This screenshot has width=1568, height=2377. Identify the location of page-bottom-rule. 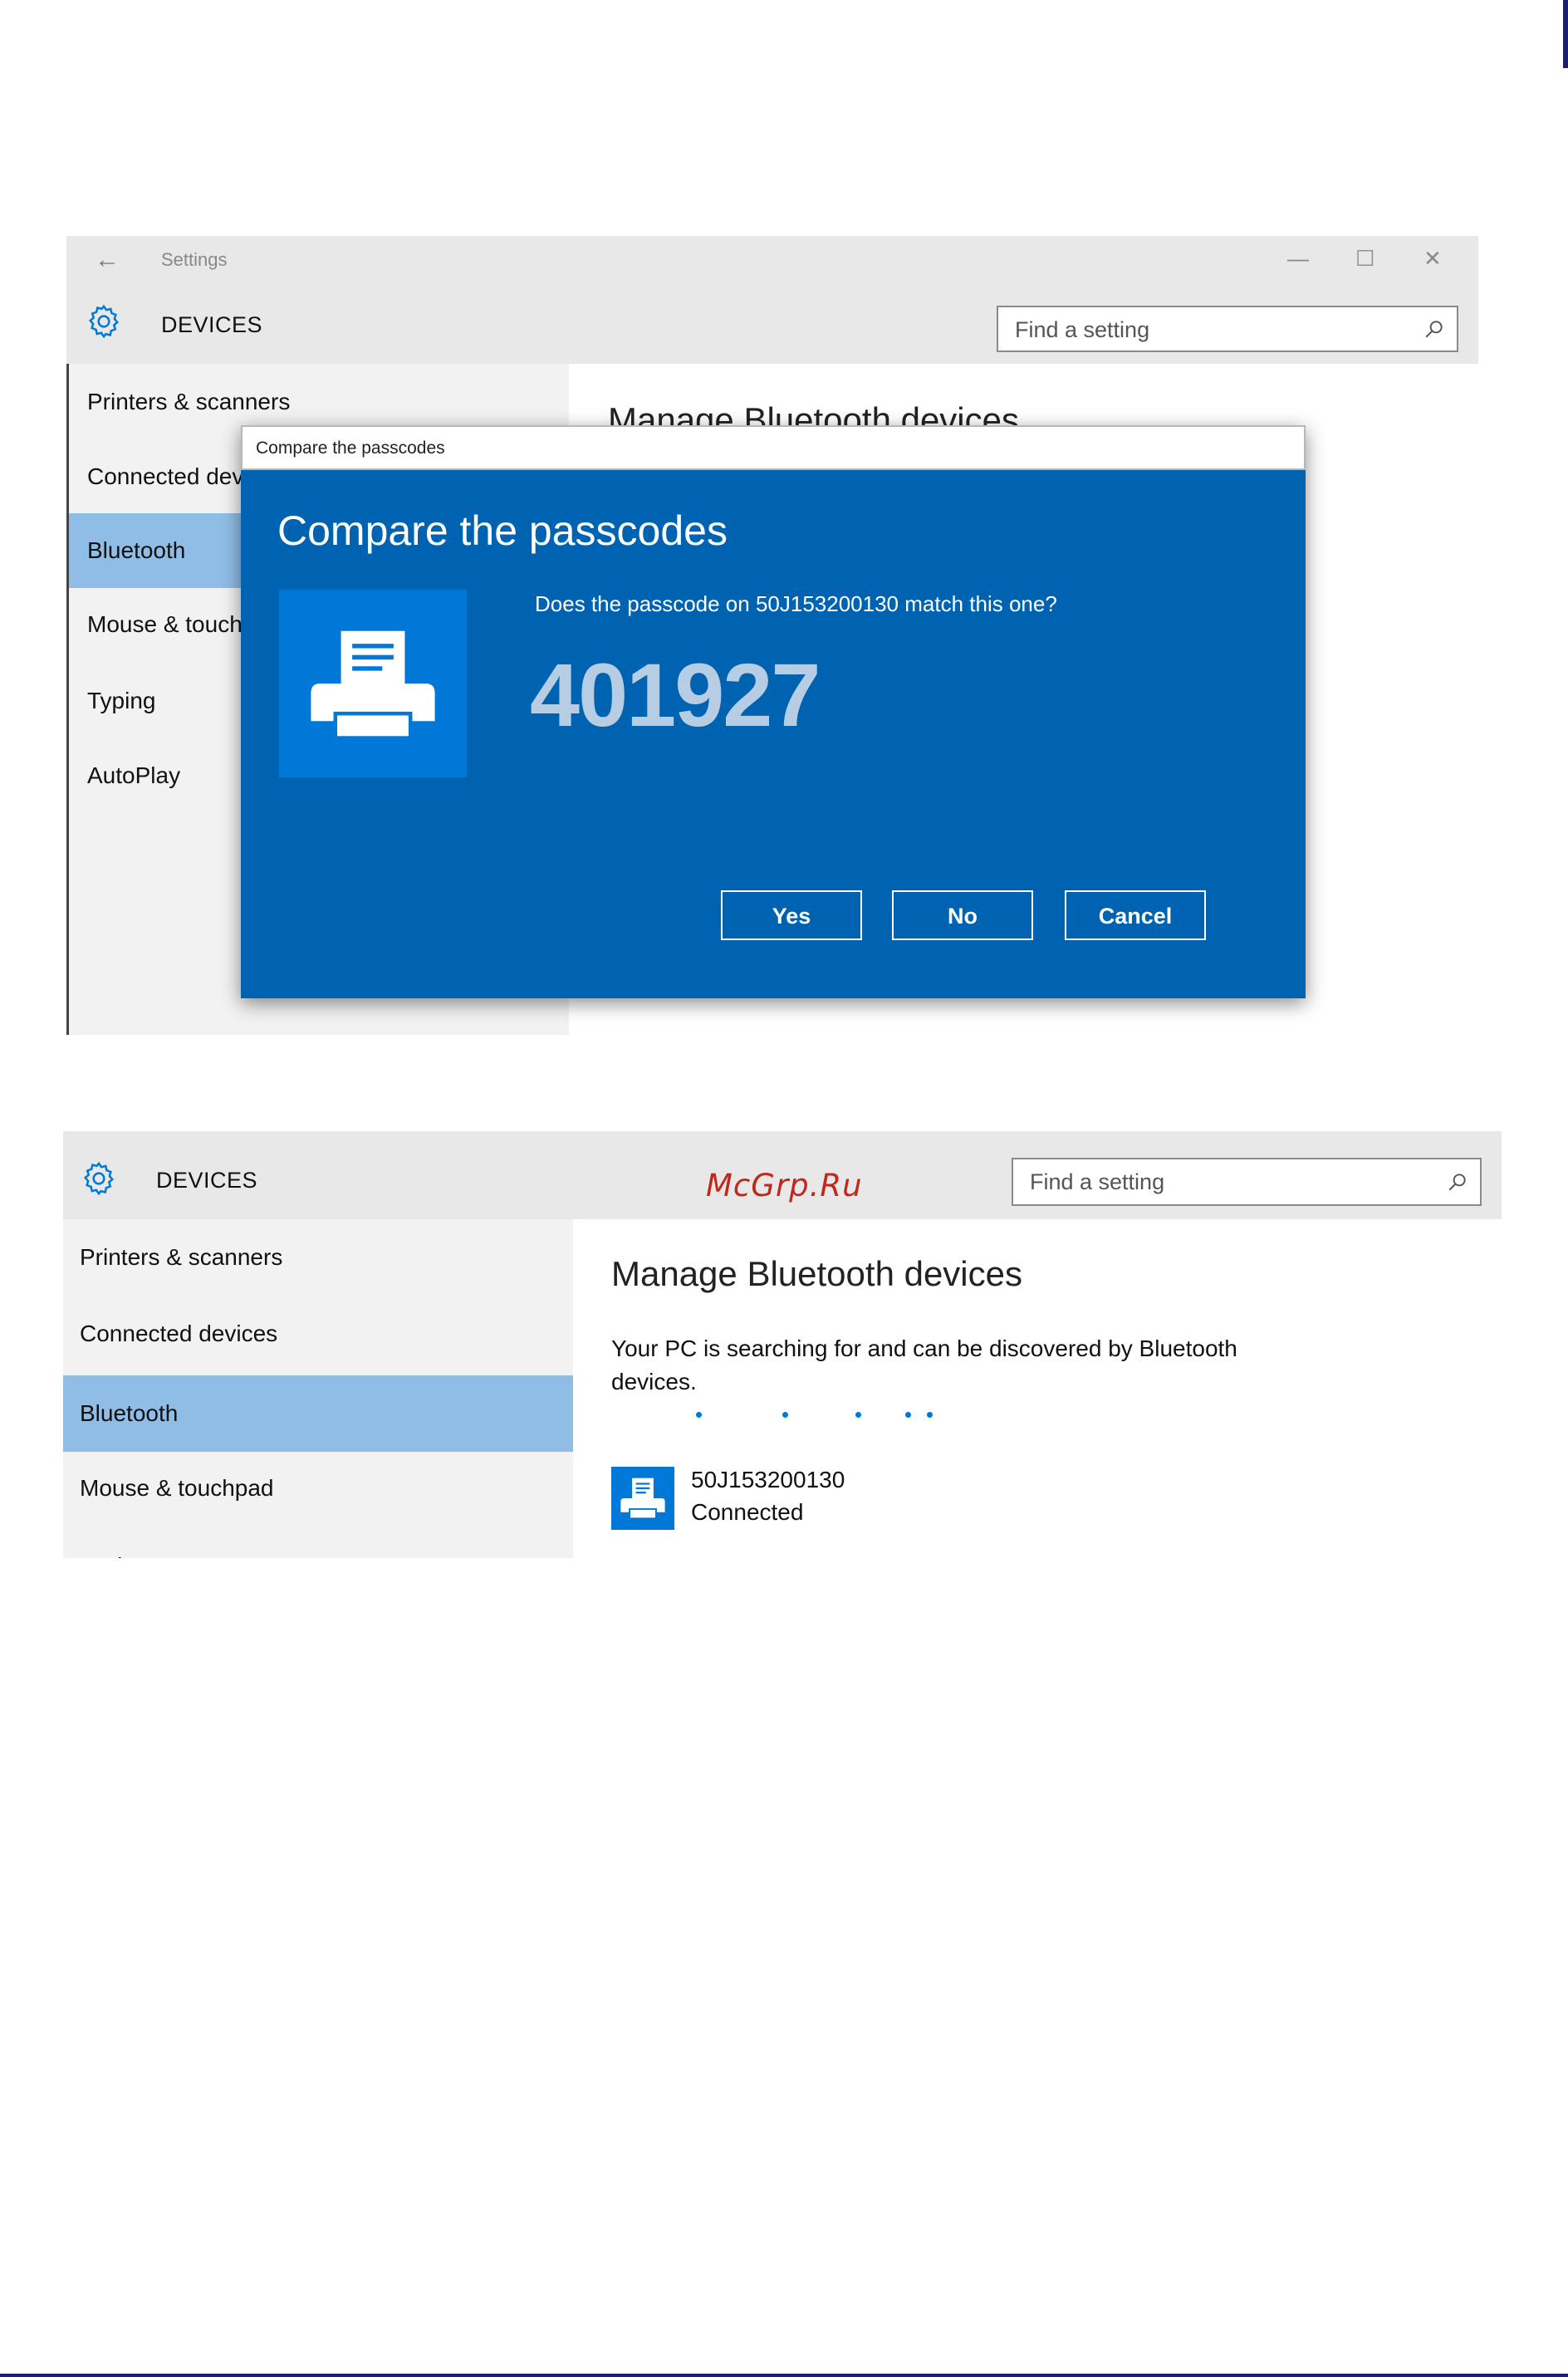
(784, 2375).